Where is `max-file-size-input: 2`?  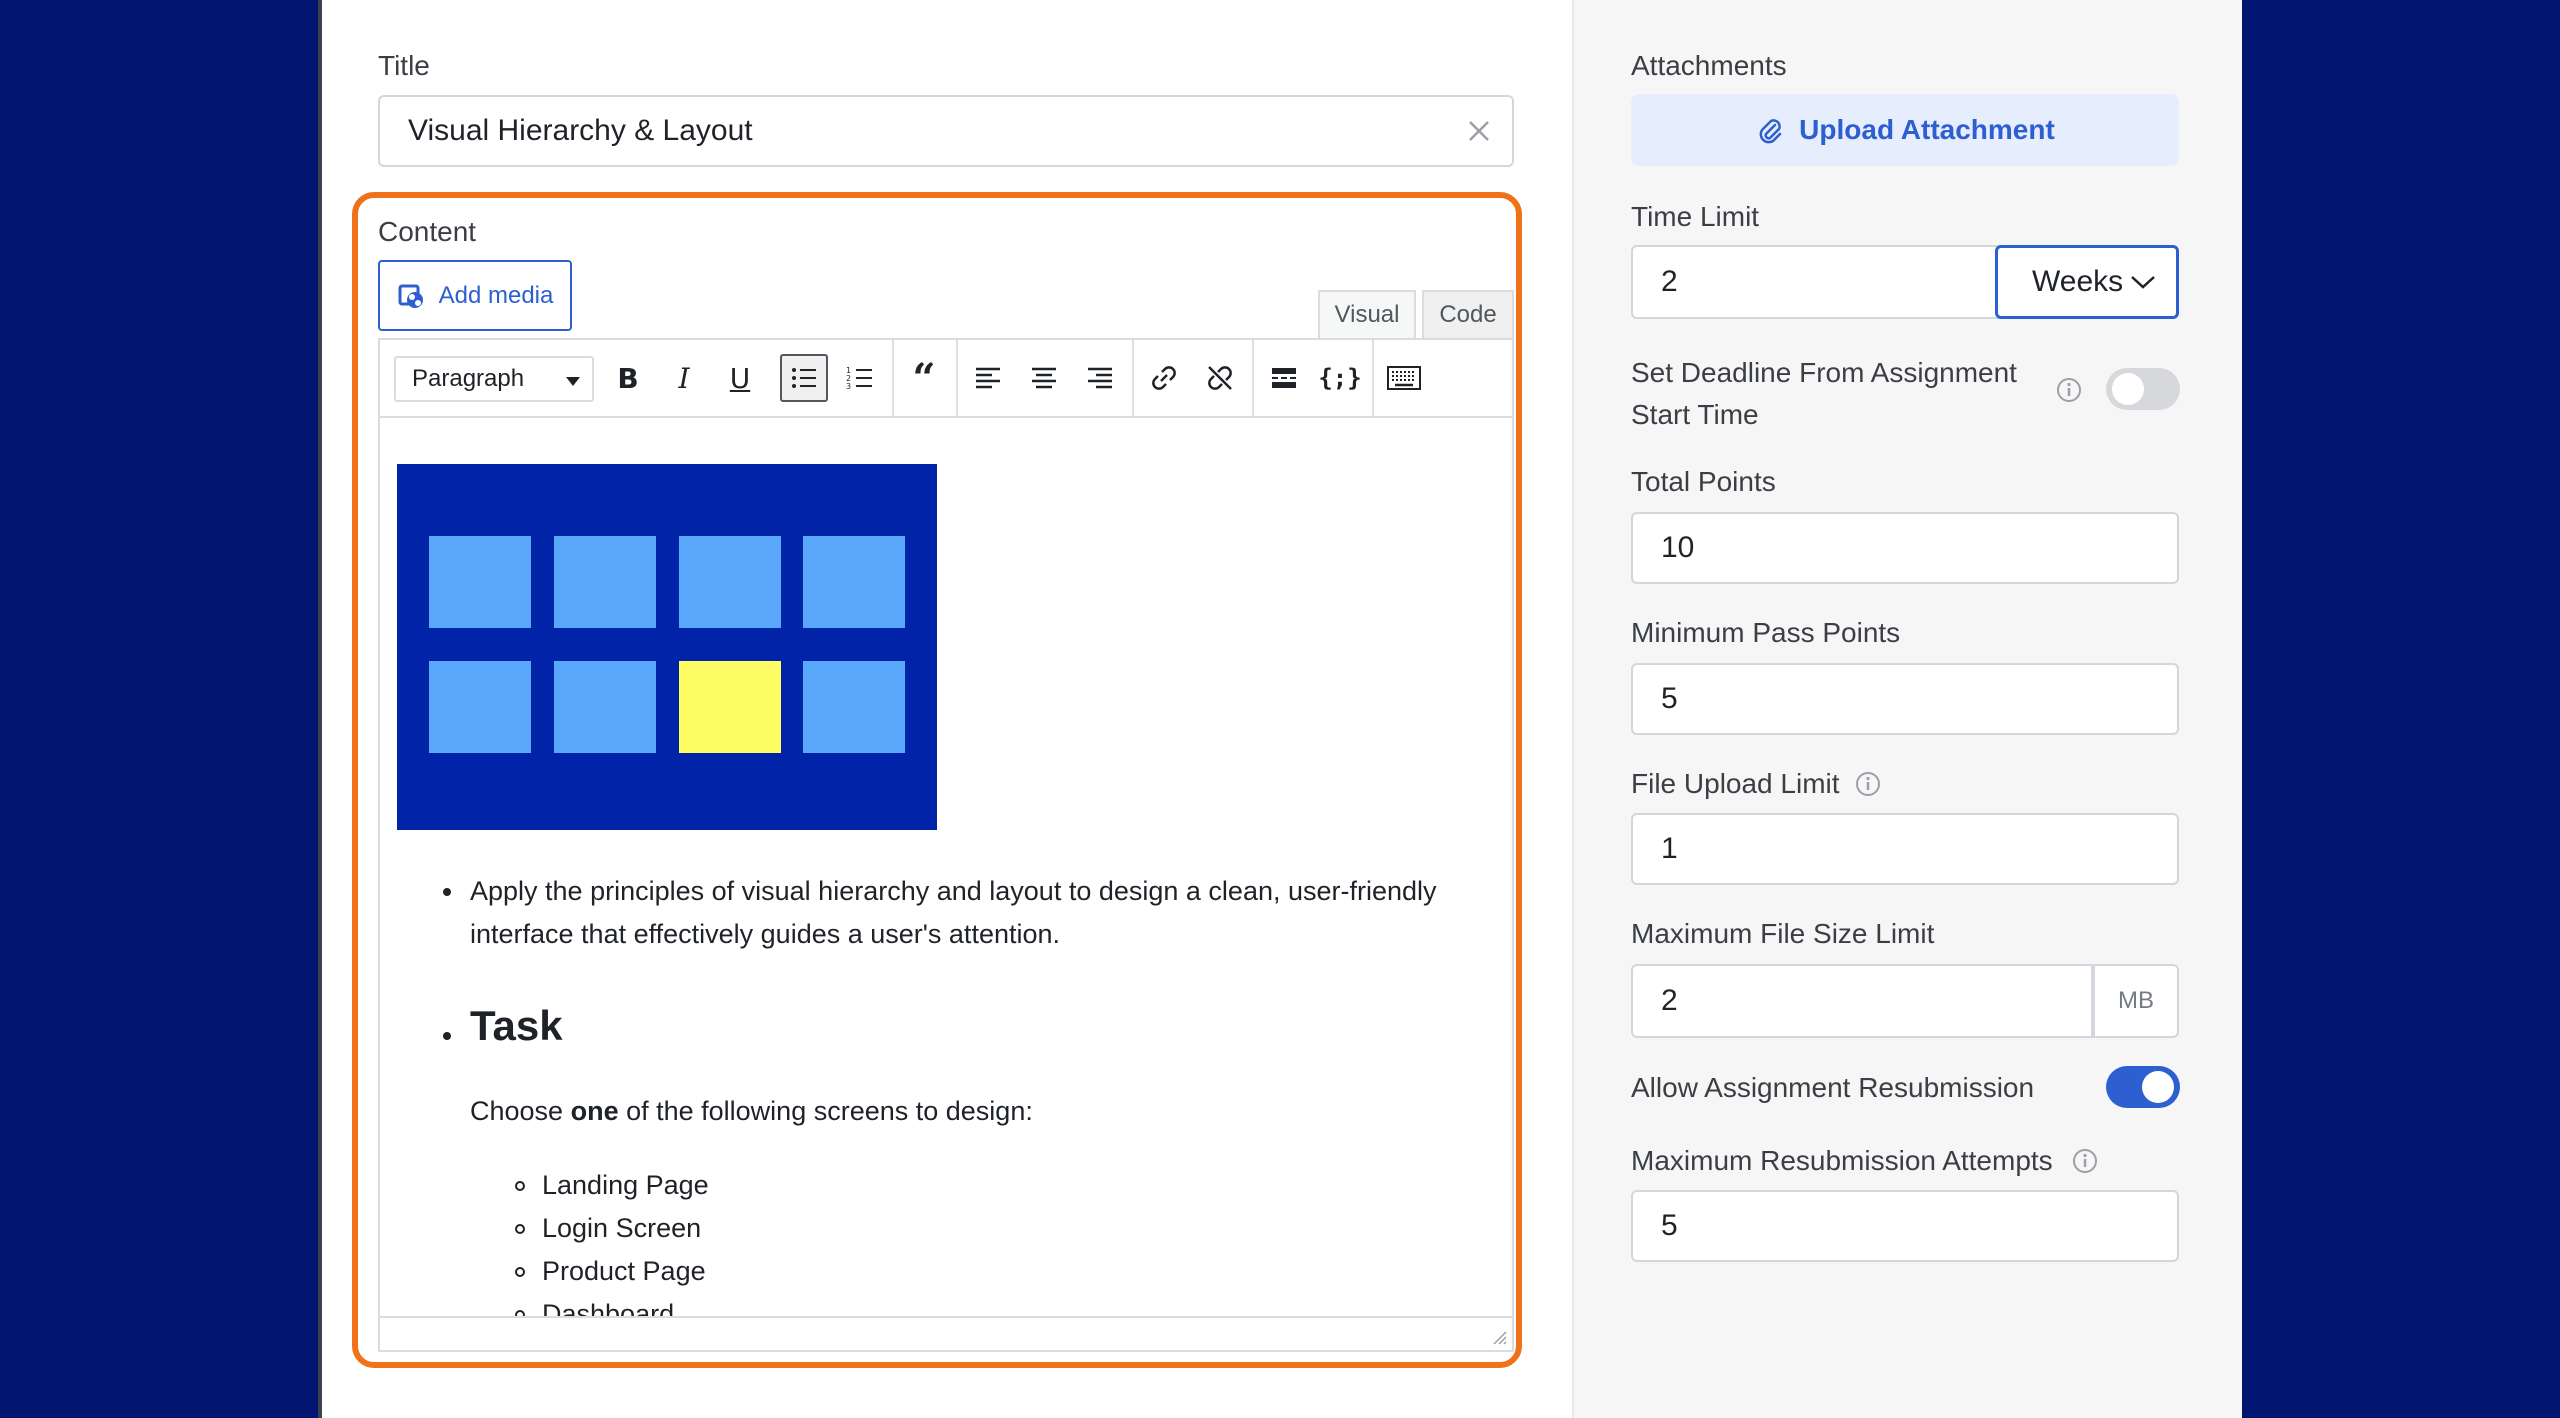
max-file-size-input: 2 is located at coordinates (1862, 1001).